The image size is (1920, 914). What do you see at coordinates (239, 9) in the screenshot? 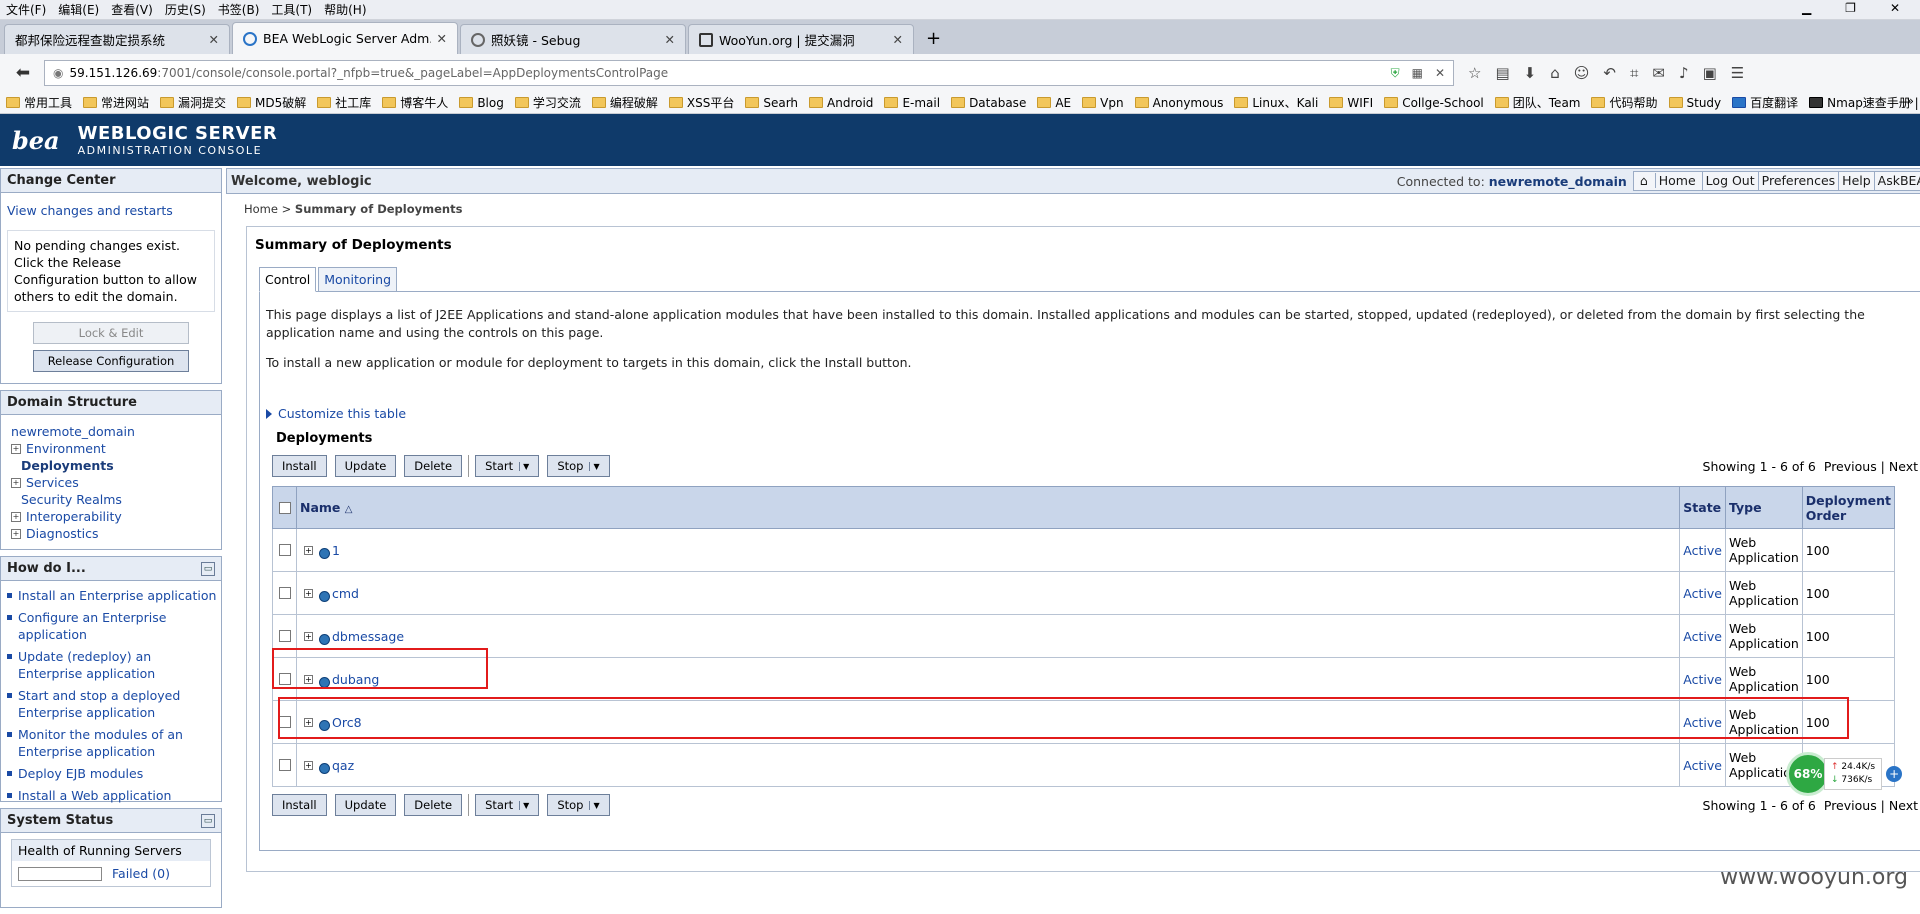
I see `menu-bookmarks: 书签(B)` at bounding box center [239, 9].